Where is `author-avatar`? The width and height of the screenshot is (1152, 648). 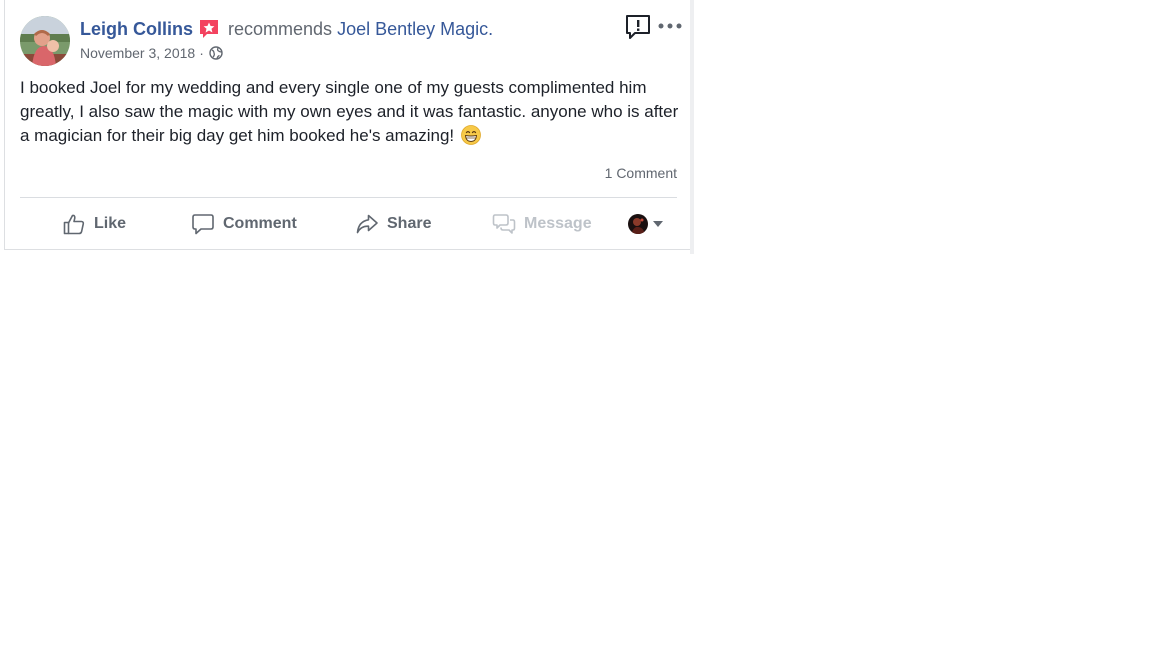 author-avatar is located at coordinates (45, 41).